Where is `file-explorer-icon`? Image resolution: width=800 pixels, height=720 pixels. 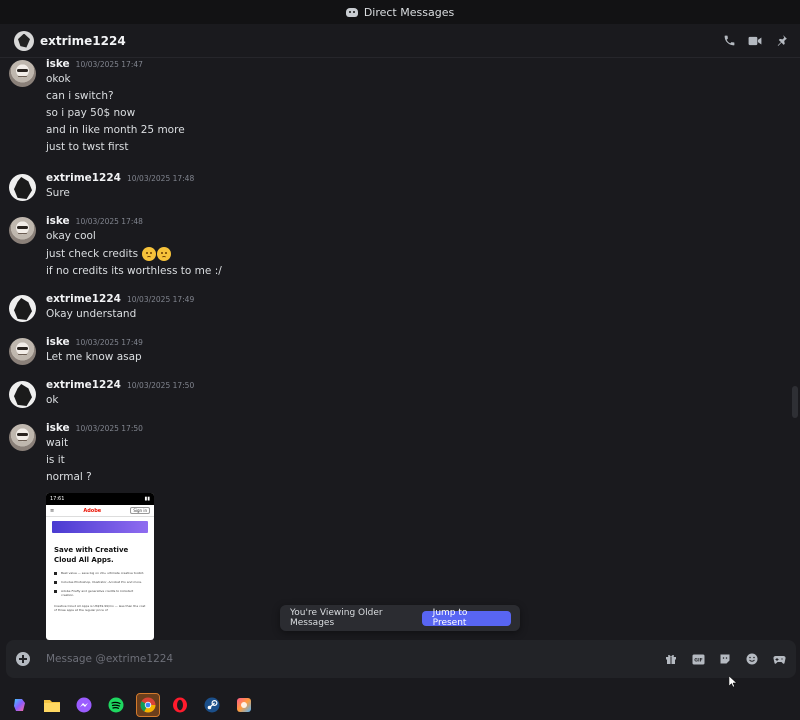
file-explorer-icon is located at coordinates (52, 705).